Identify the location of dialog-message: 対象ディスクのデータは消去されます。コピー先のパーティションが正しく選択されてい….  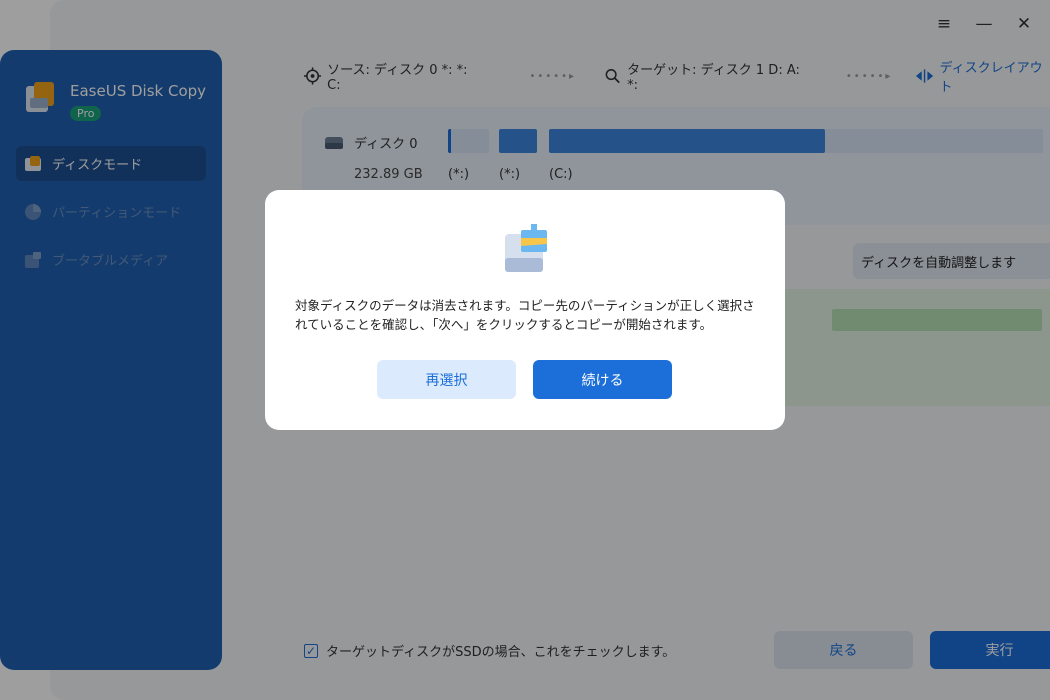
(525, 315).